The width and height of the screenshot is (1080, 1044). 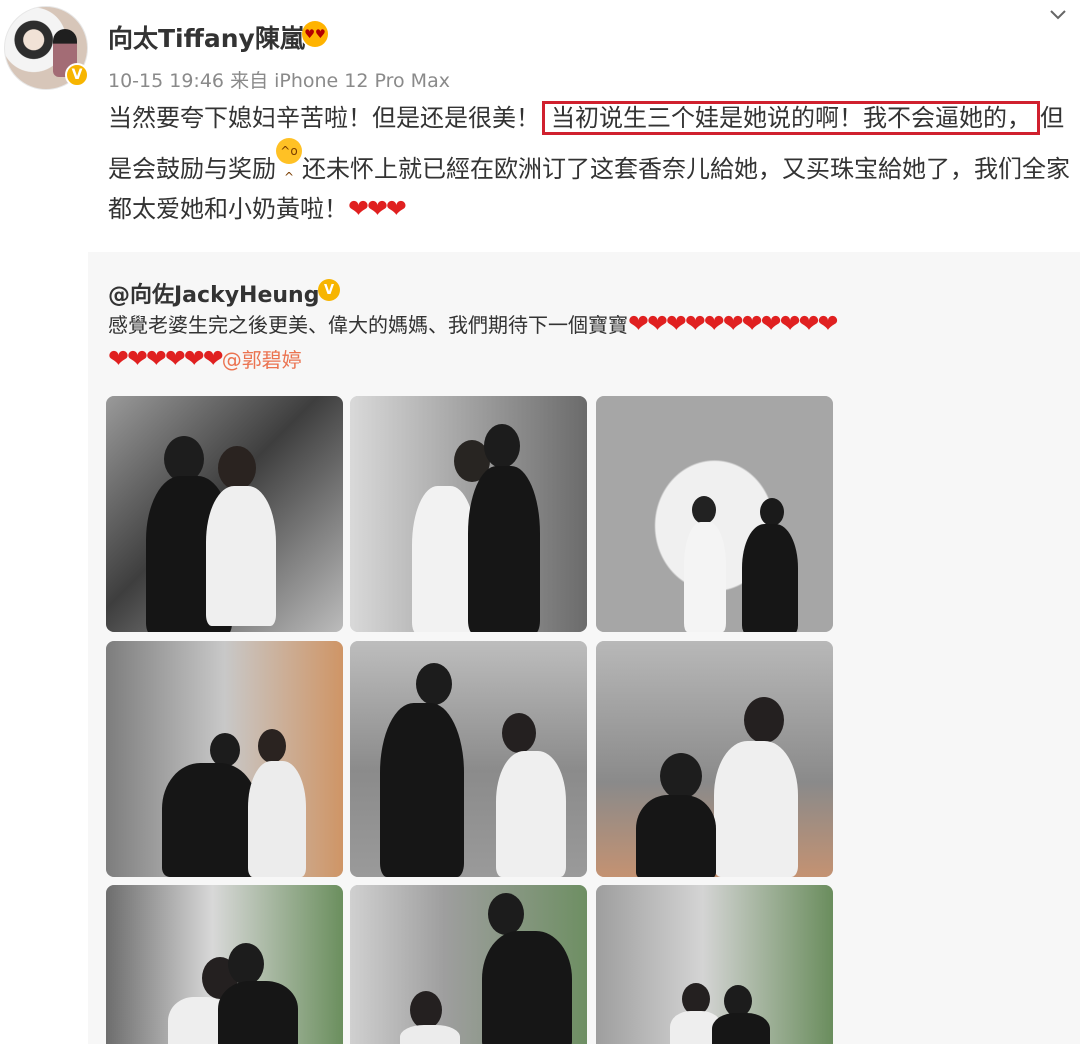 I want to click on post-source: 来自 iPhone 12 Pro Max, so click(x=340, y=81).